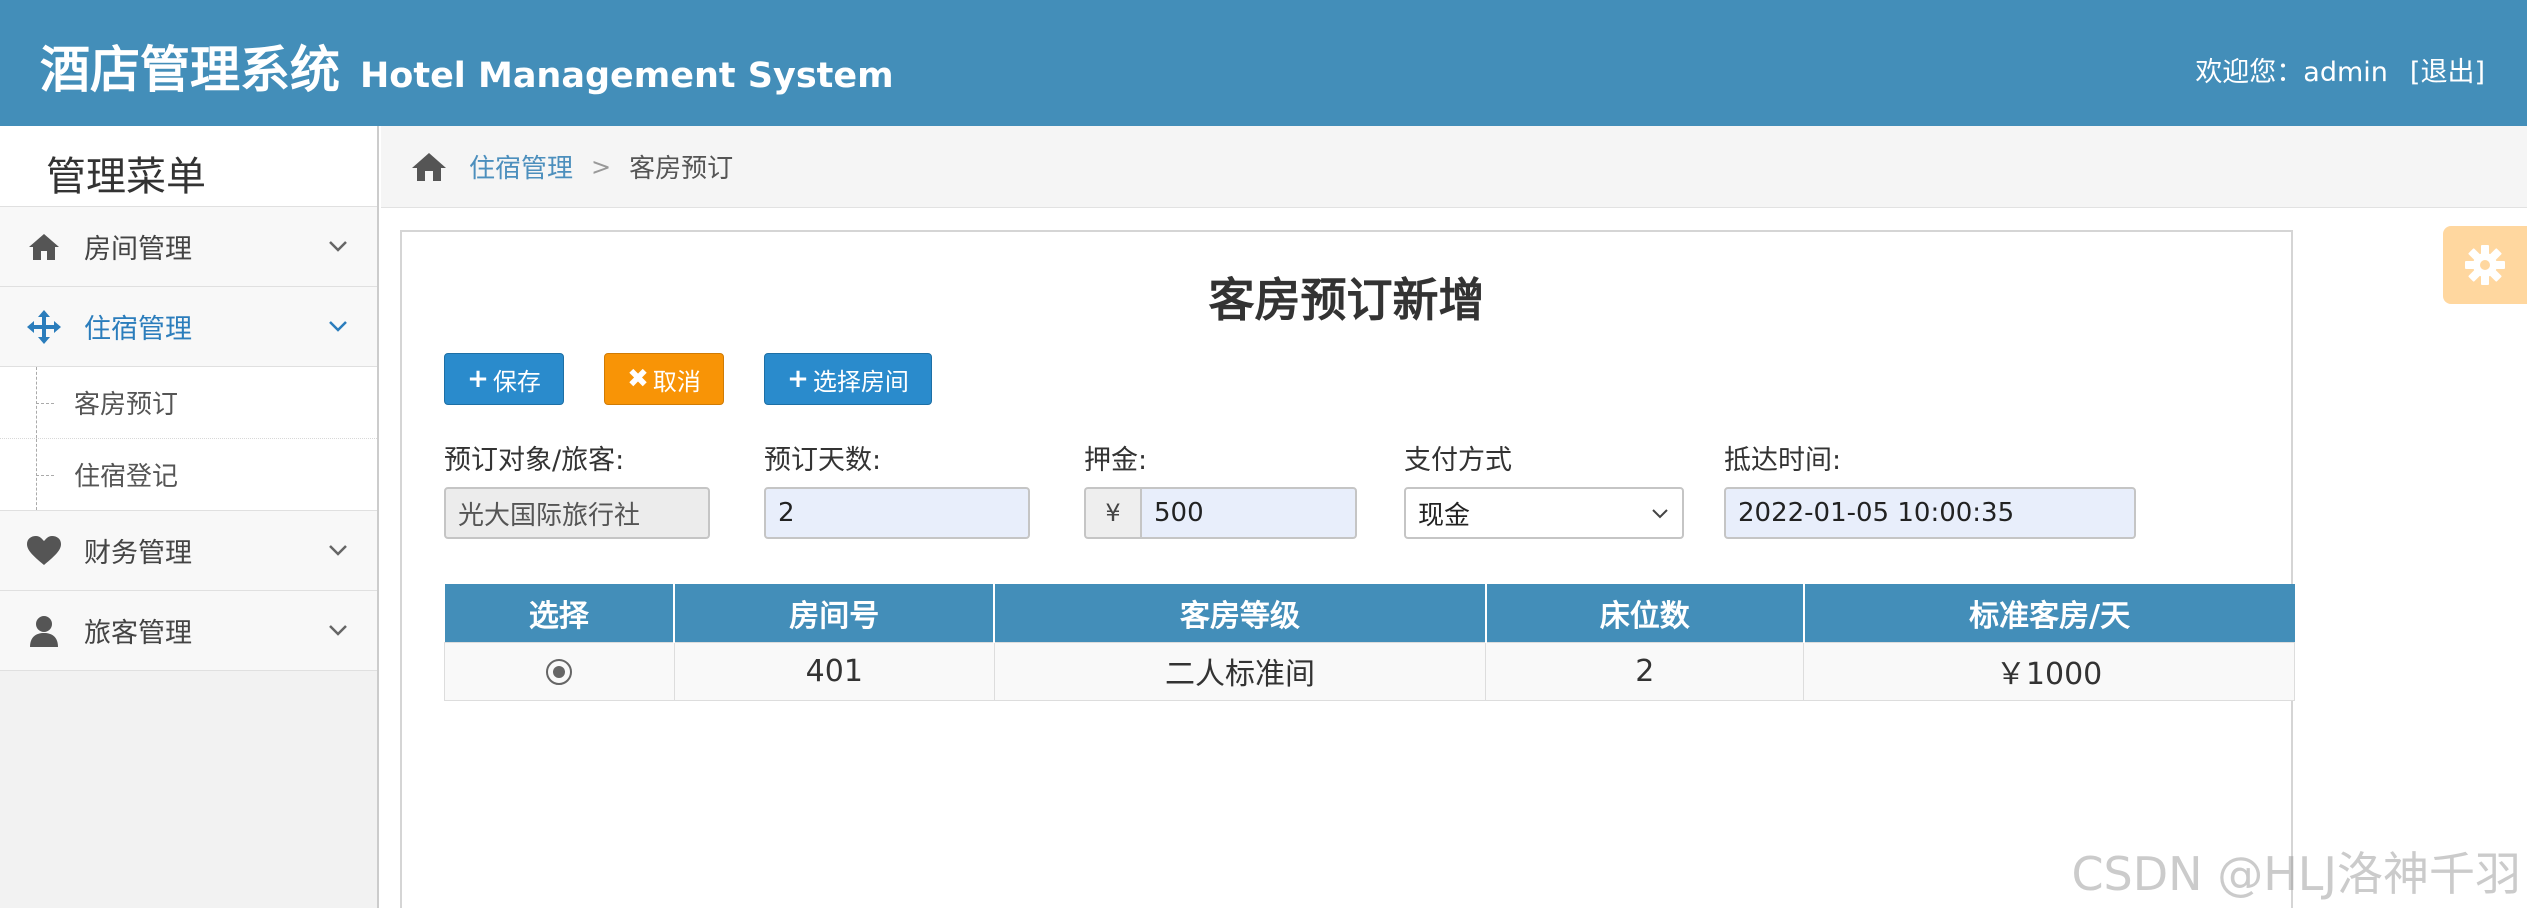 This screenshot has width=2527, height=908. What do you see at coordinates (2296, 874) in the screenshot?
I see `watermark: CSDN @HLJ洛神千羽` at bounding box center [2296, 874].